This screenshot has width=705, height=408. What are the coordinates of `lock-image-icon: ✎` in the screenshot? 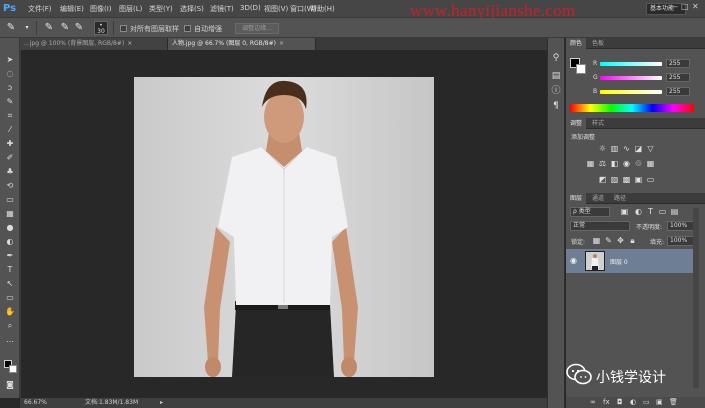 It's located at (608, 240).